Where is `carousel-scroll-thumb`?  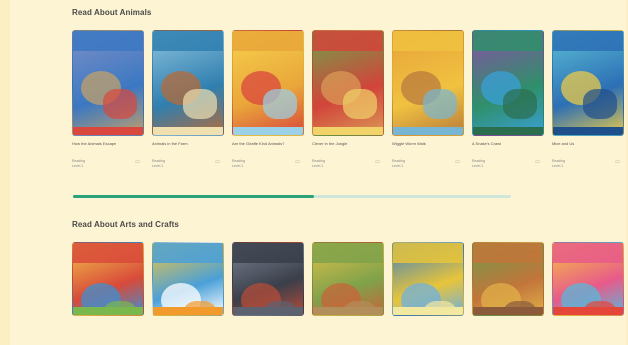 carousel-scroll-thumb is located at coordinates (193, 196).